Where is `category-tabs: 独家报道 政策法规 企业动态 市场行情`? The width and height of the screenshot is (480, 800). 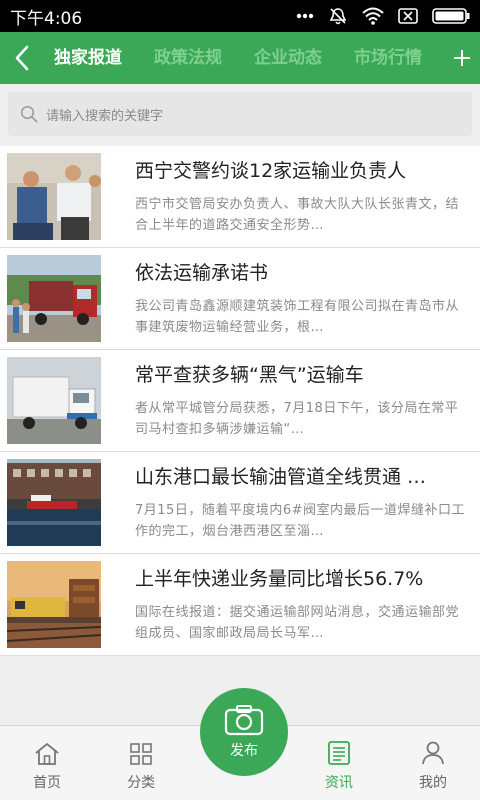
category-tabs: 独家报道 政策法规 企业动态 市场行情 is located at coordinates (244, 58).